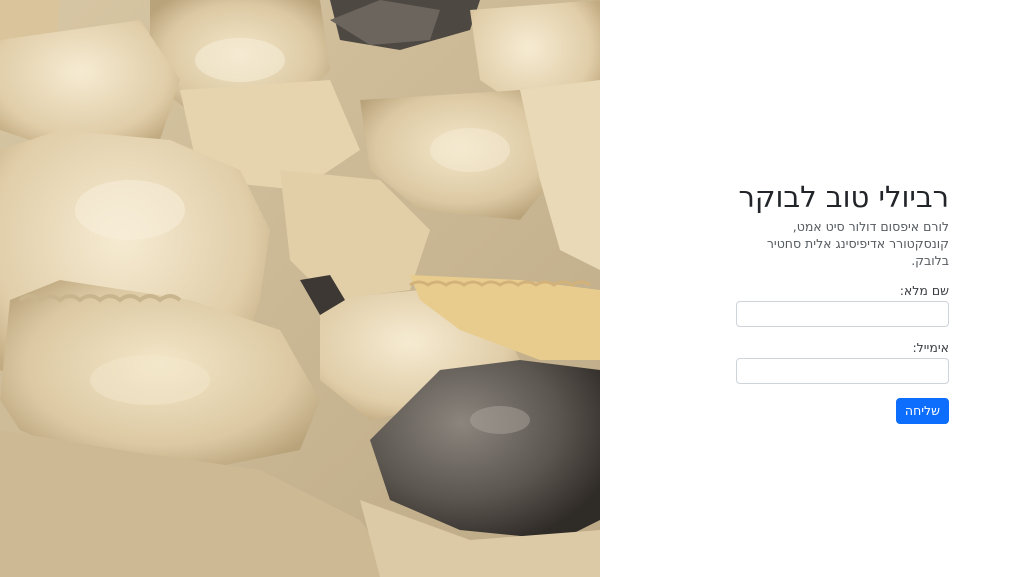  What do you see at coordinates (842, 371) in the screenshot?
I see `email-input` at bounding box center [842, 371].